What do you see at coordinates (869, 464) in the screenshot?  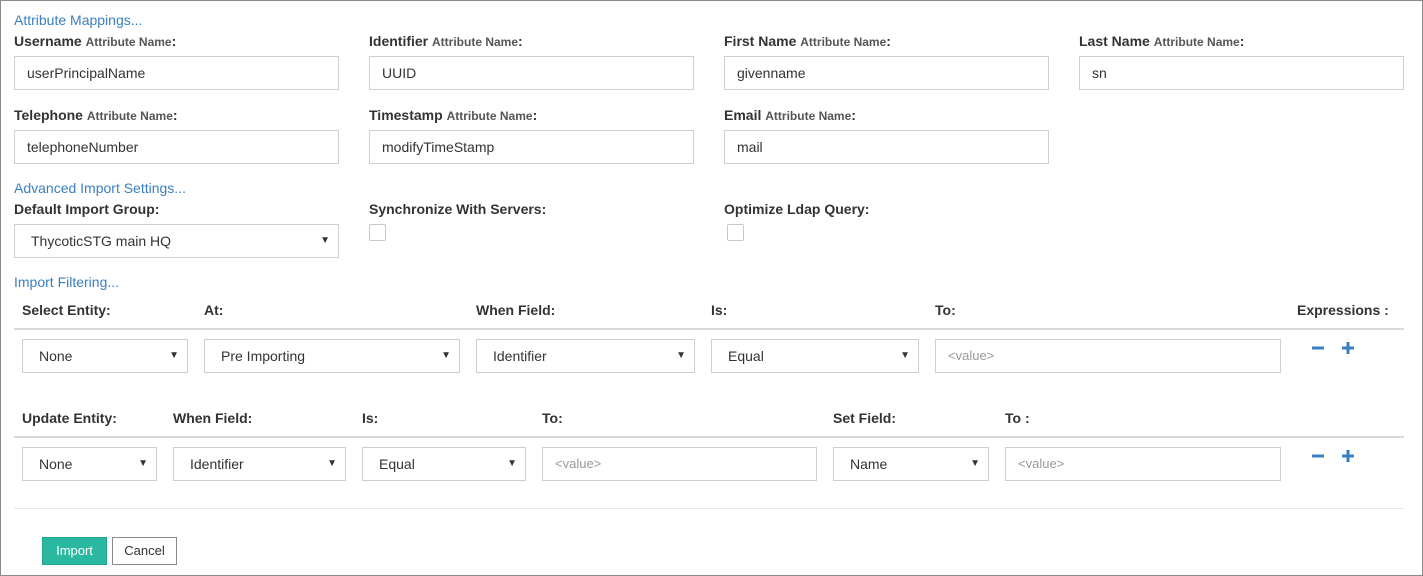 I see `set-field-value: Name` at bounding box center [869, 464].